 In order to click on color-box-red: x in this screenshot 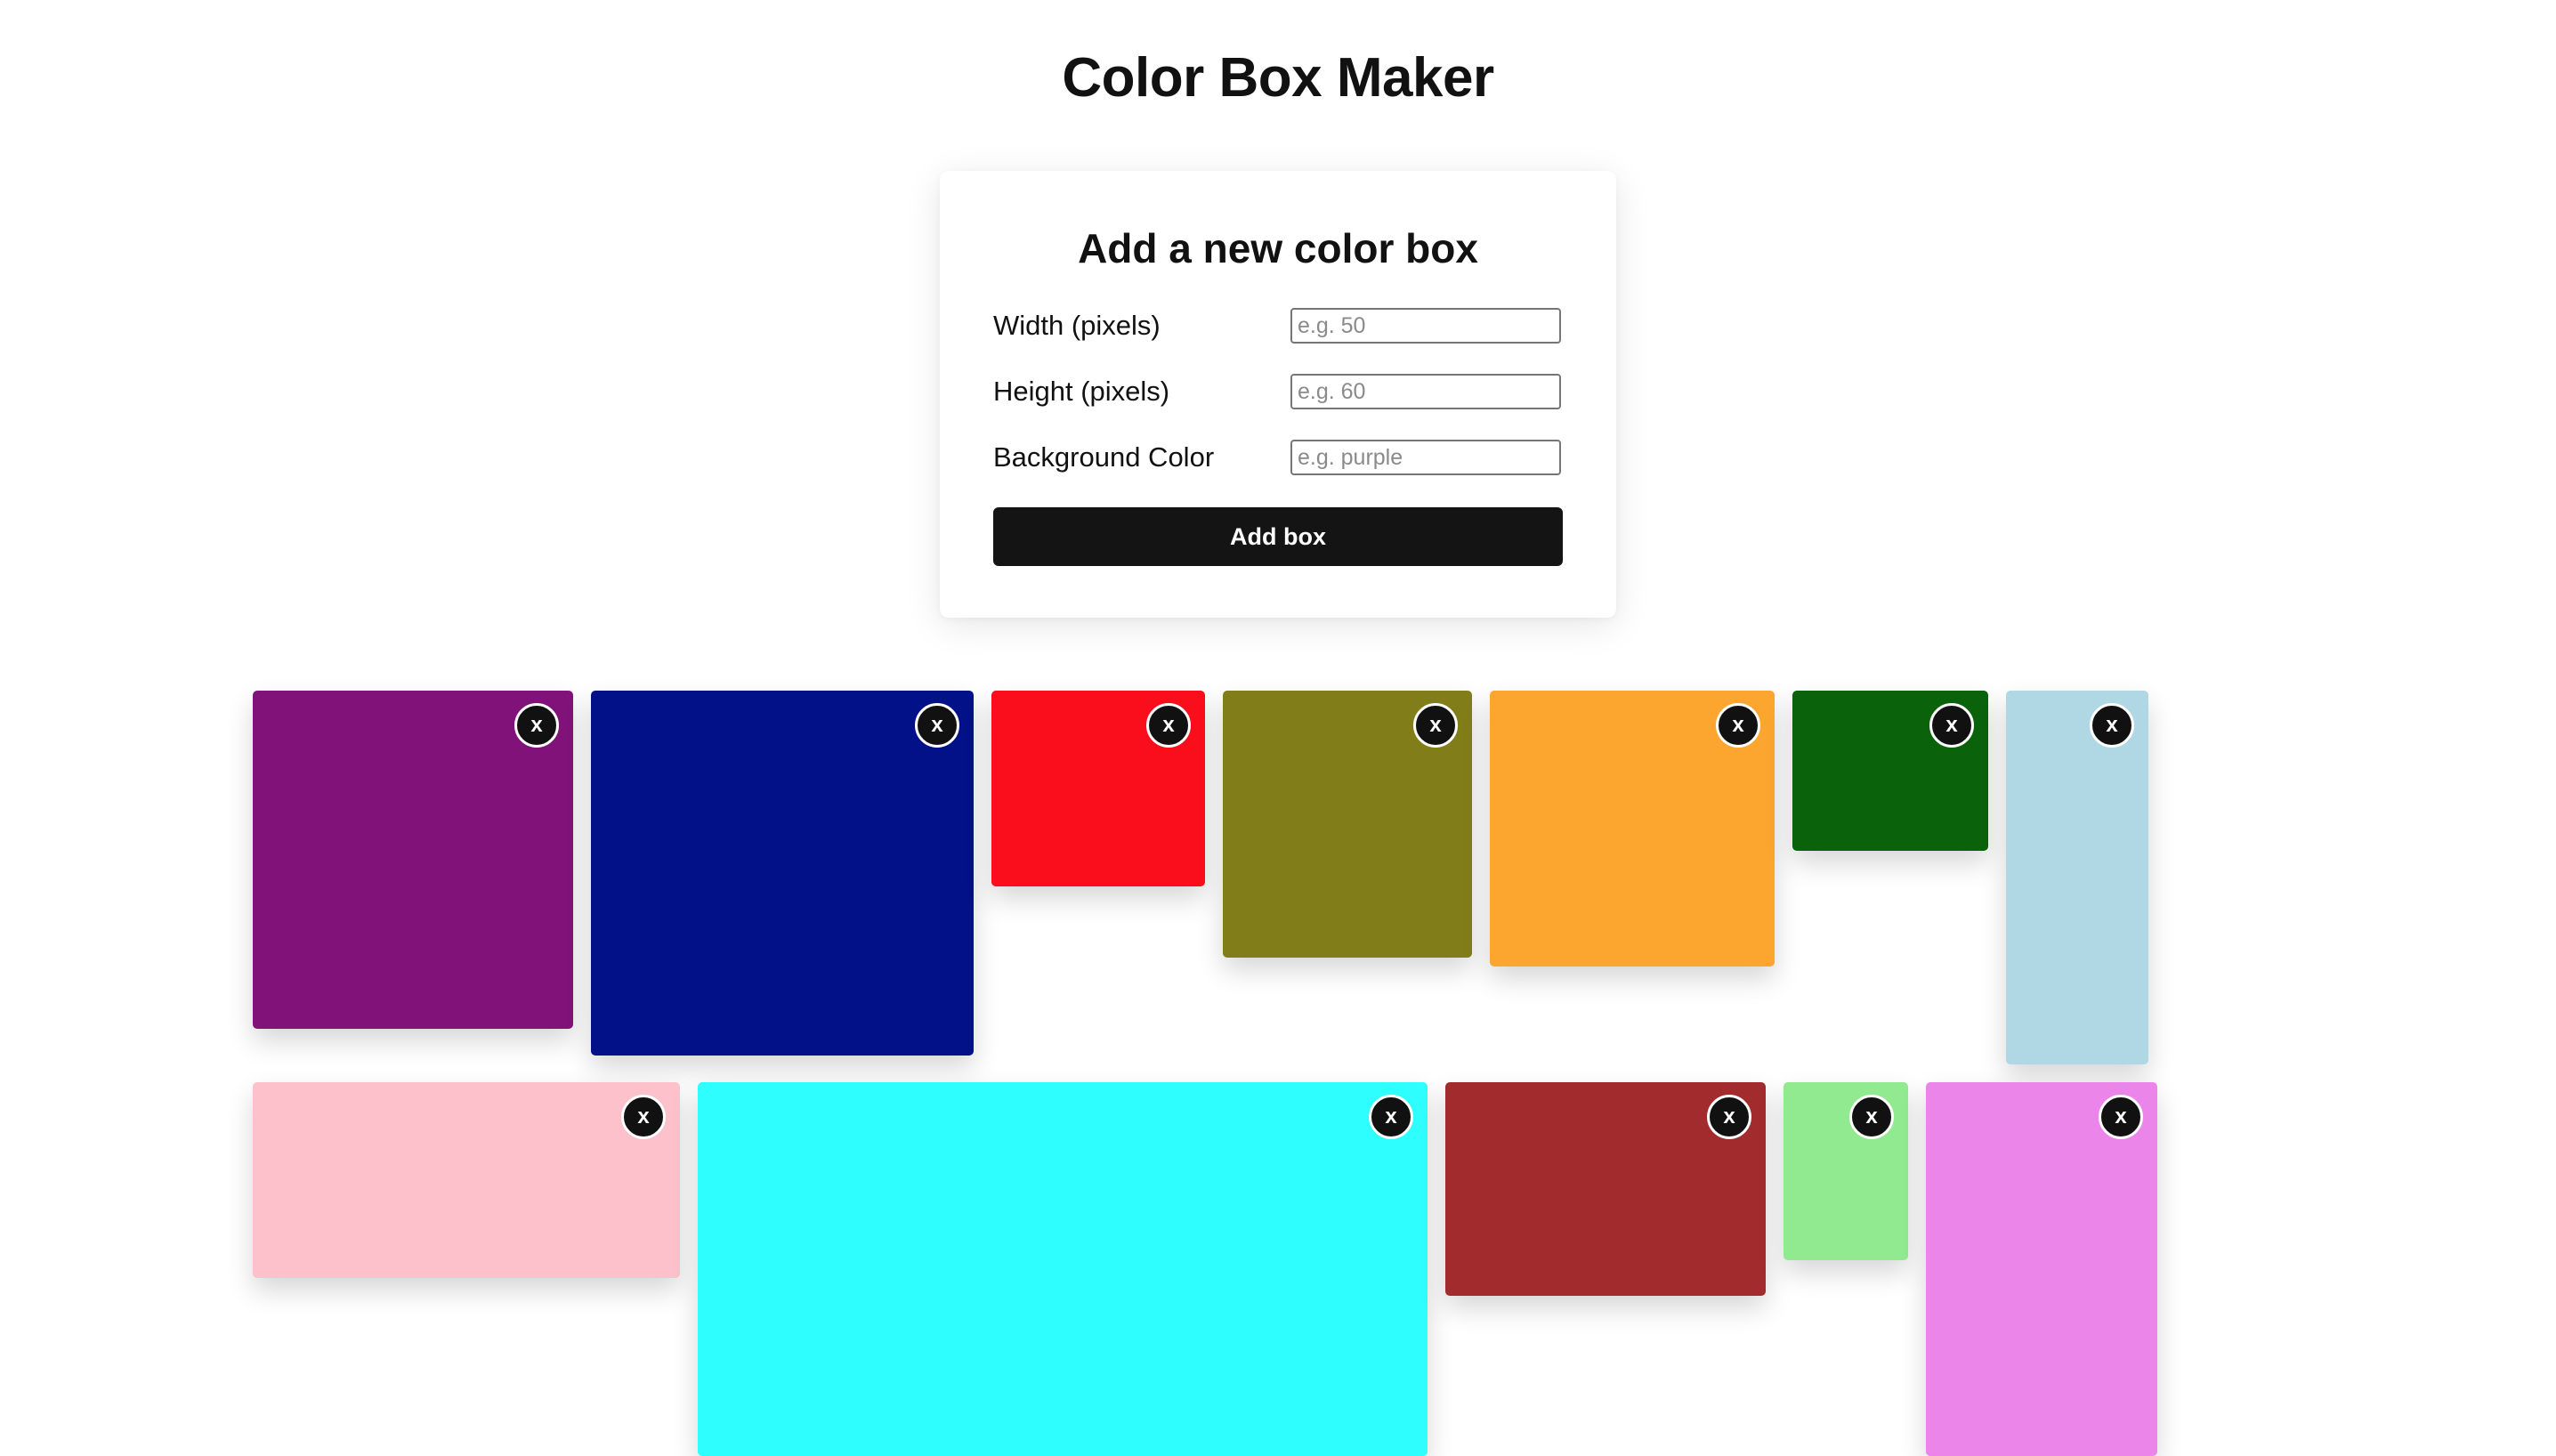, I will do `click(1098, 788)`.